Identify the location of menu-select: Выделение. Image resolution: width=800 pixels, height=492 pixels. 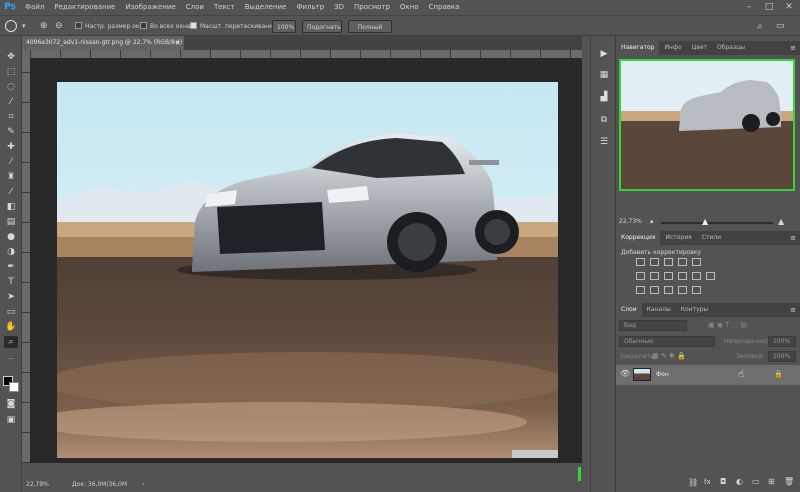
(266, 7).